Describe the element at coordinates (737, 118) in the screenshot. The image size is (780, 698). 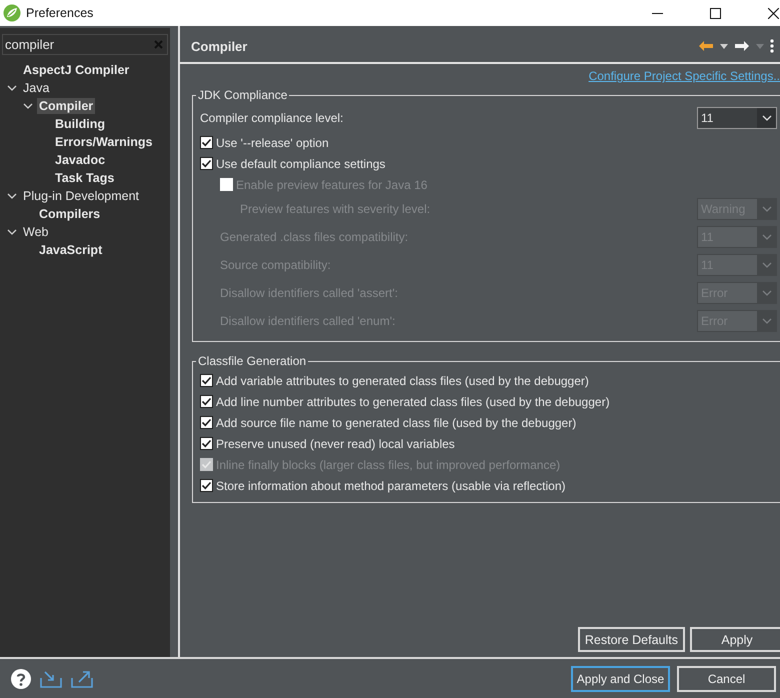
I see `dropdown: 11` at that location.